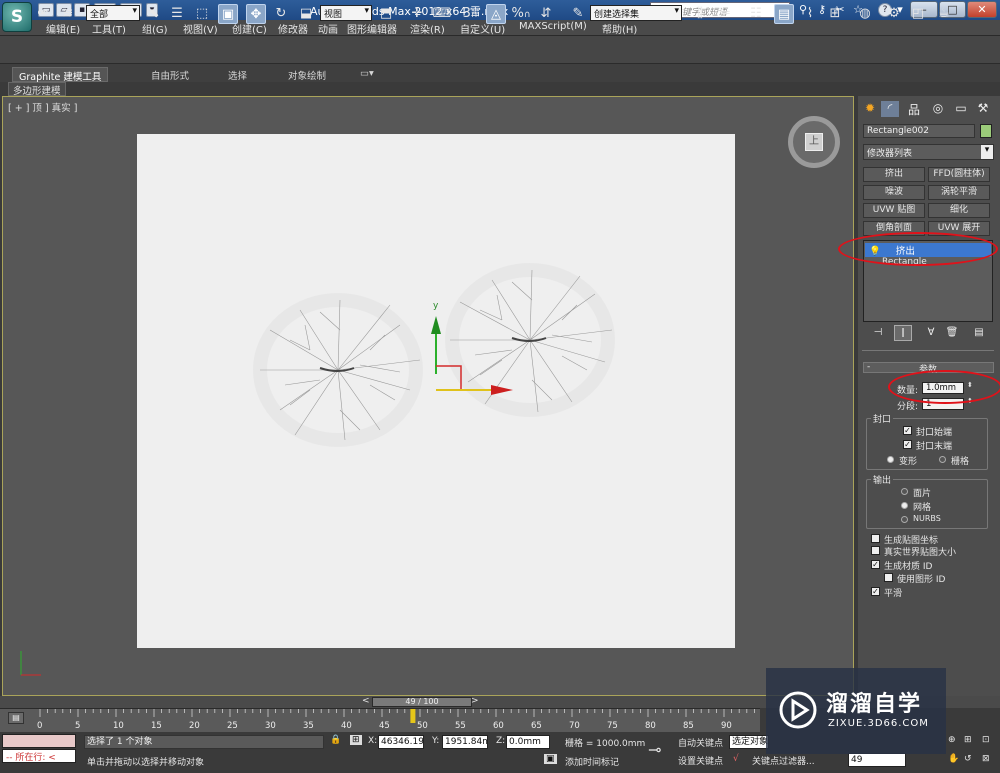 The image size is (1000, 773). I want to click on motion-tab-icon: ◎, so click(938, 109).